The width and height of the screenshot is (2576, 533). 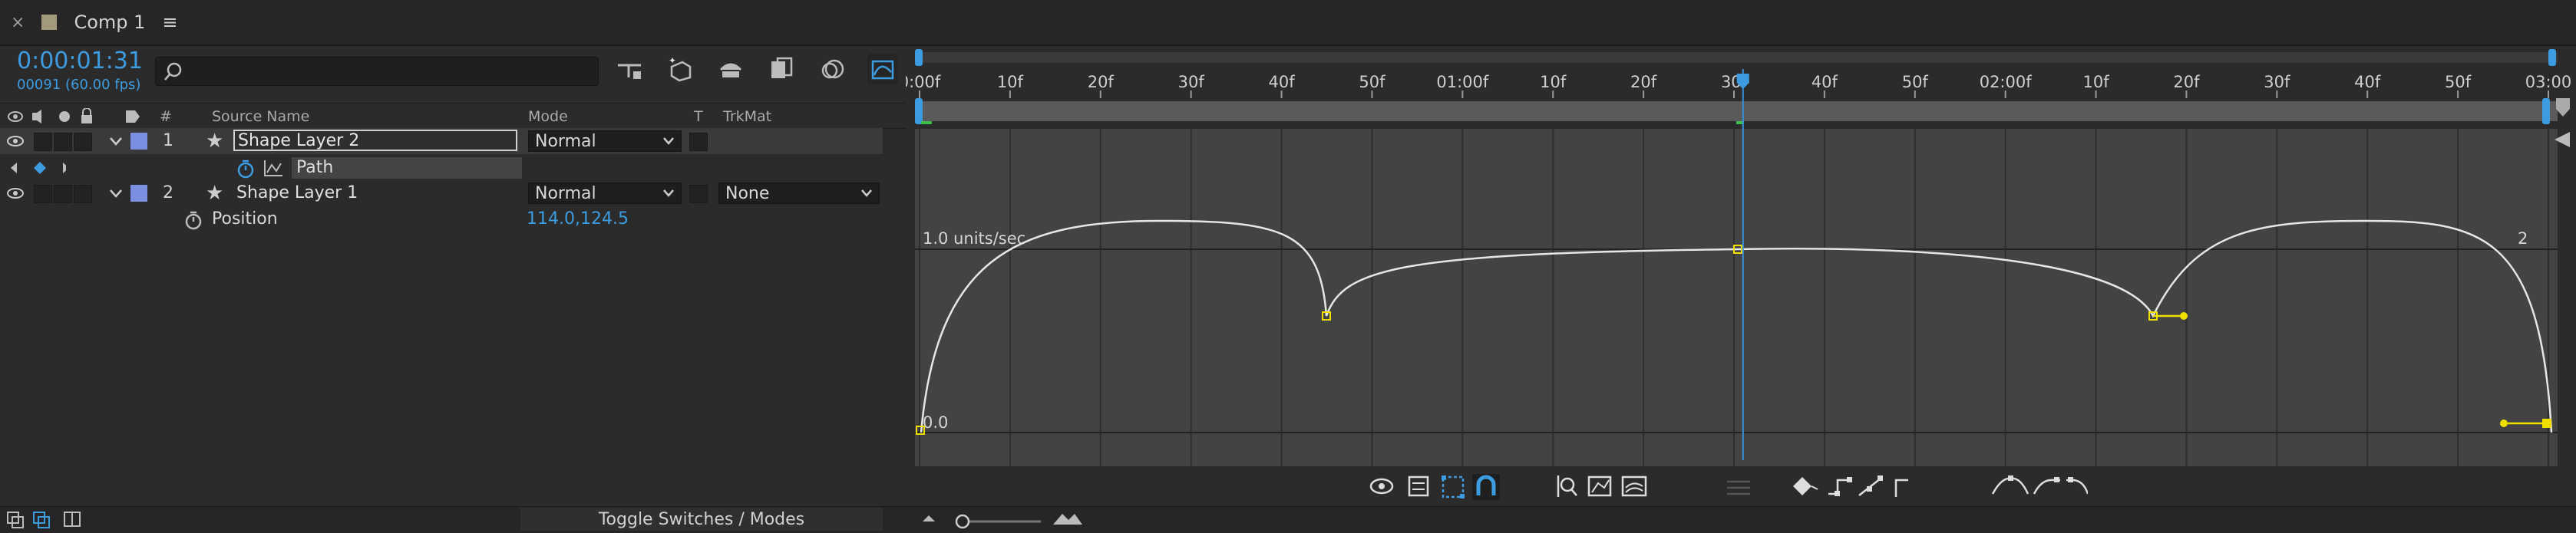 What do you see at coordinates (604, 219) in the screenshot?
I see `position-y: 124.5` at bounding box center [604, 219].